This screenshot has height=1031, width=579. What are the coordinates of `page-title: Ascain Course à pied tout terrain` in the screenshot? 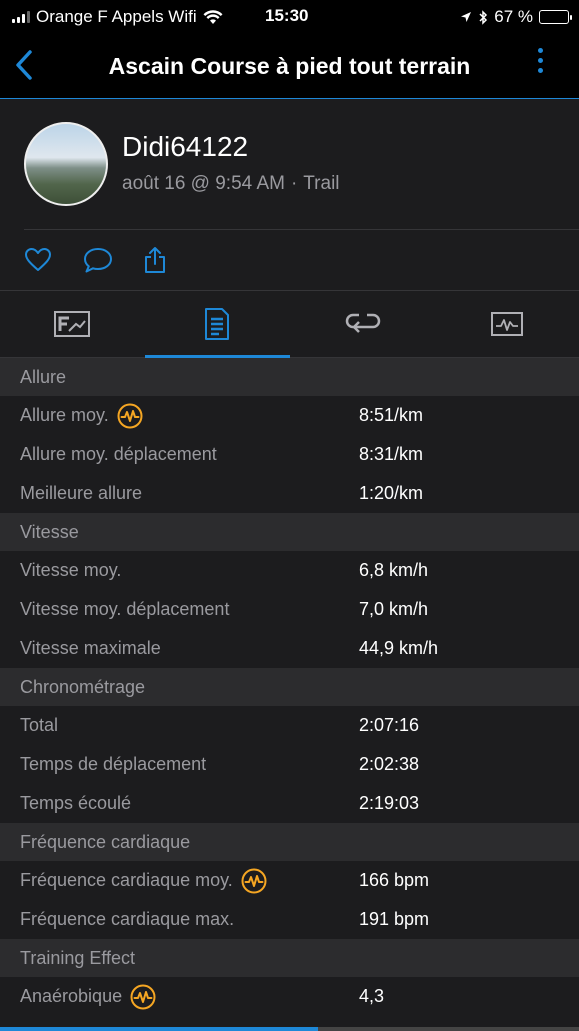 It's located at (289, 65).